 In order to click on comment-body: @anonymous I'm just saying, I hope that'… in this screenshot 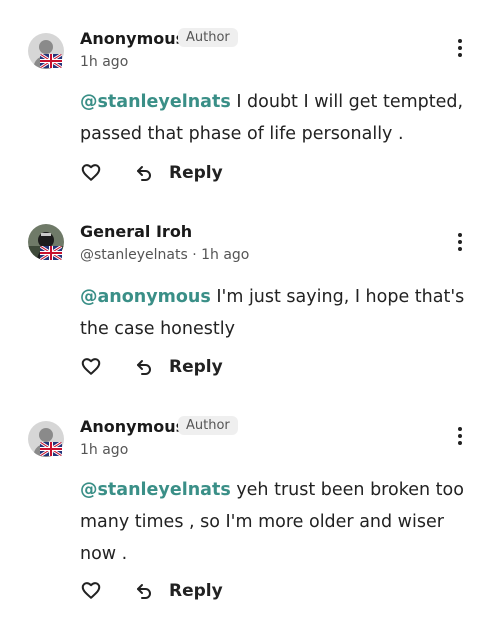, I will do `click(280, 313)`.